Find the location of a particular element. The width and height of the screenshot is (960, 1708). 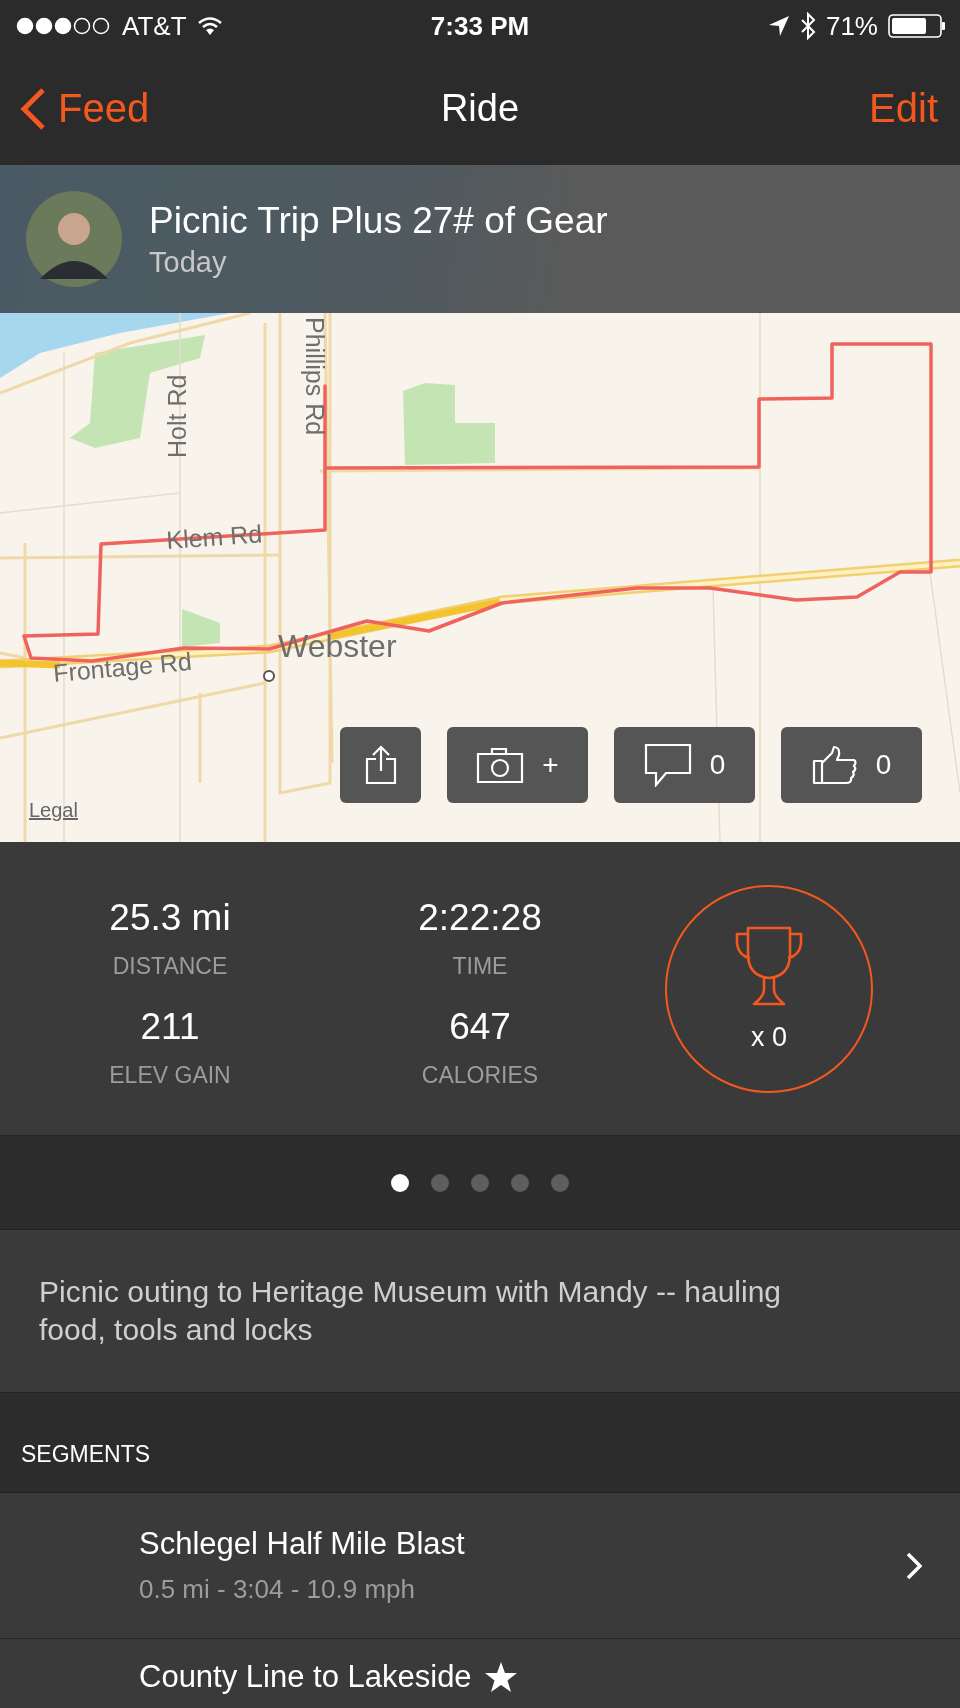

segment-row: Schlegel Half Mile Blast 0.5 mi - 3:04 - 10.9 mph is located at coordinates (480, 1566).